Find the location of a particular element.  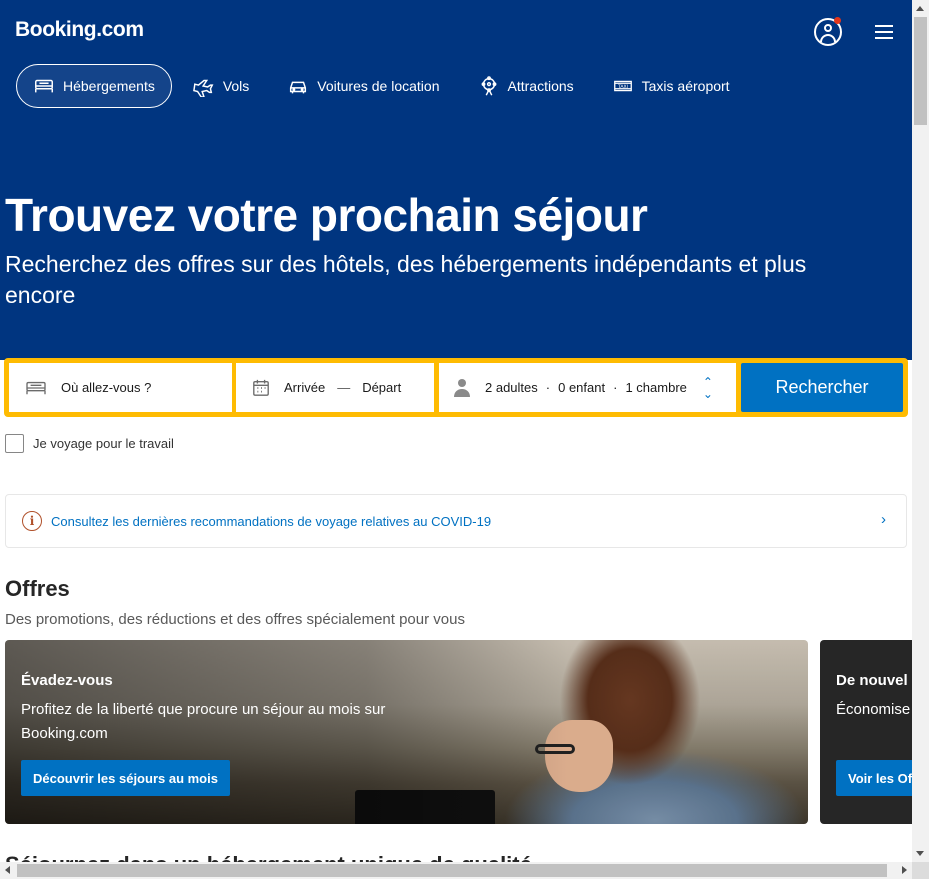

view-offers-button: Voir les Of is located at coordinates (878, 778).